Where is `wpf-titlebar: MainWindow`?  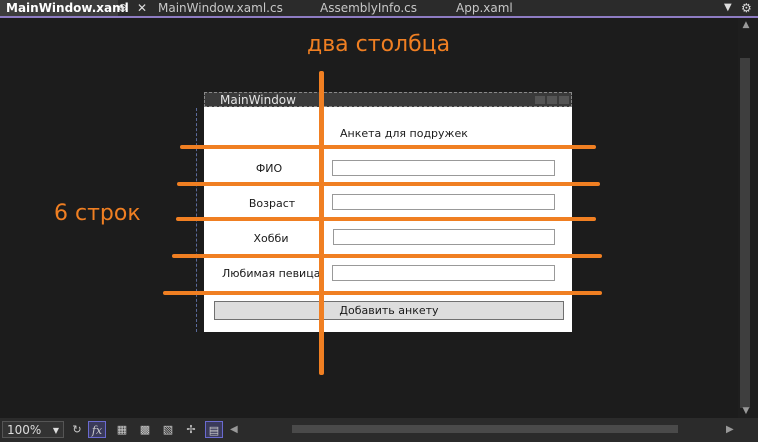 wpf-titlebar: MainWindow is located at coordinates (388, 99).